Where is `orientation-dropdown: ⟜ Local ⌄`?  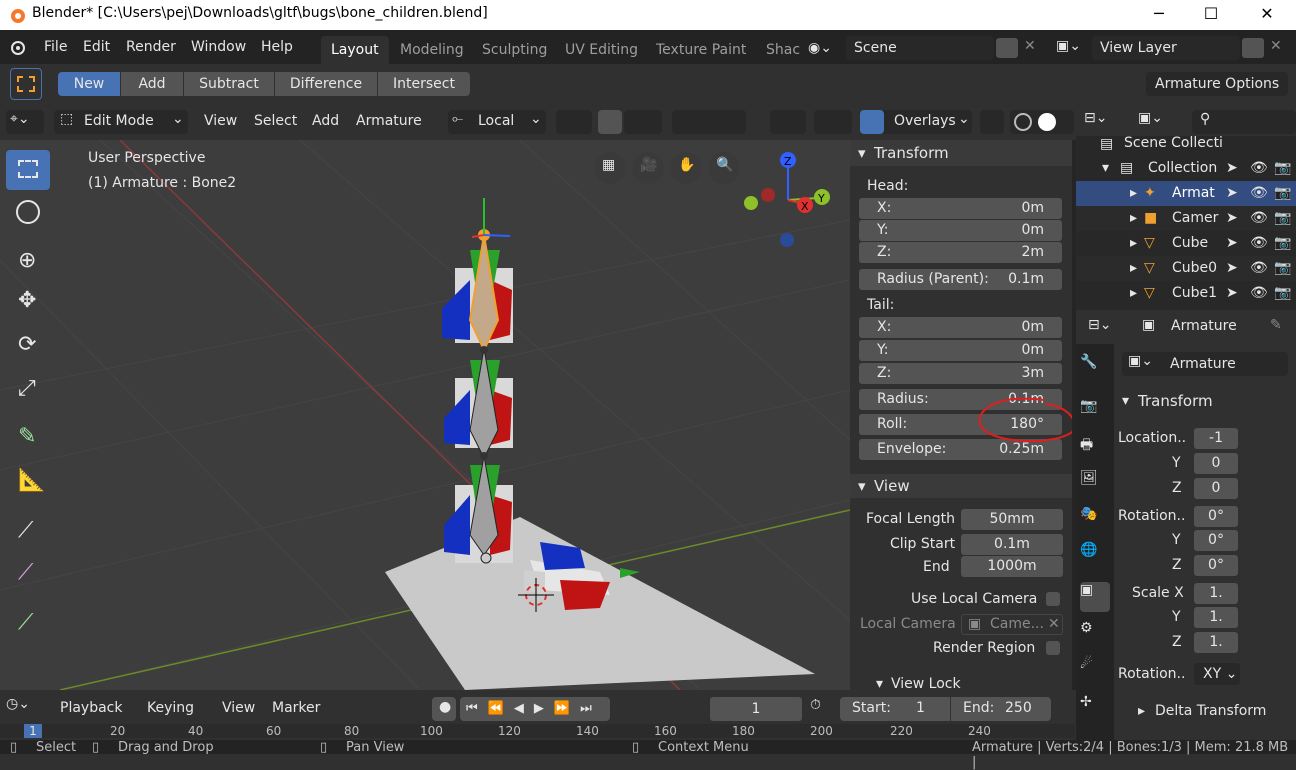 orientation-dropdown: ⟜ Local ⌄ is located at coordinates (497, 122).